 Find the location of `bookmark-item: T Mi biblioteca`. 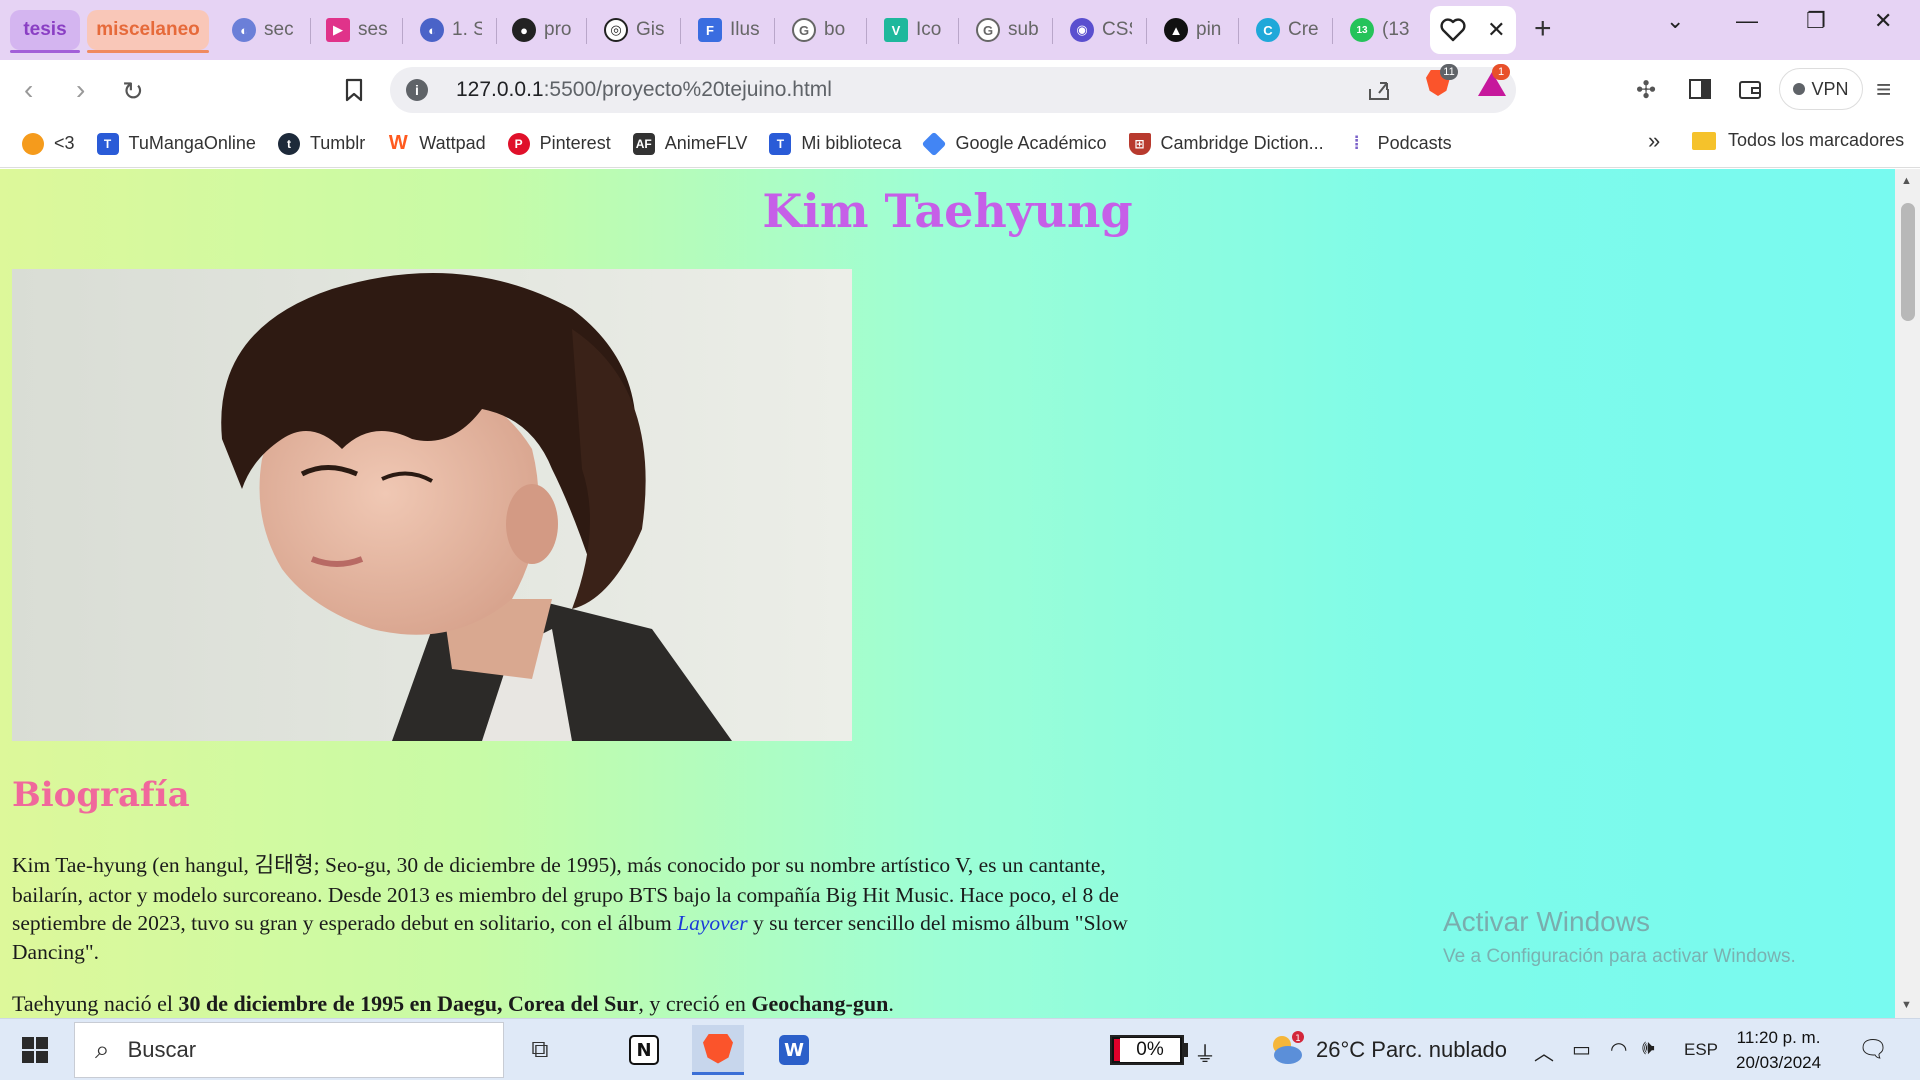

bookmark-item: T Mi biblioteca is located at coordinates (835, 143).